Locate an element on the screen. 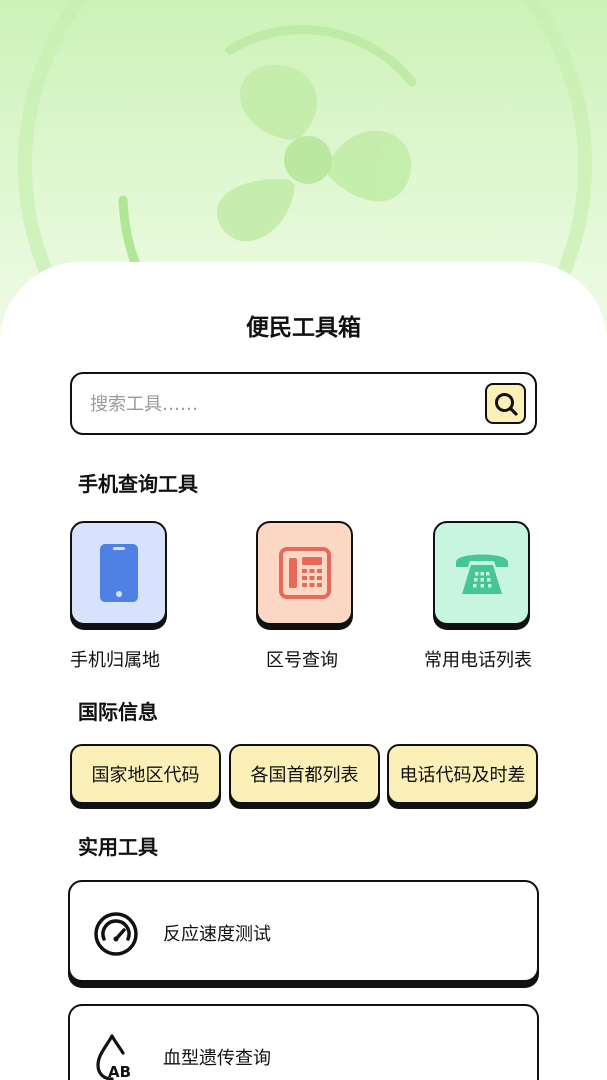 This screenshot has width=607, height=1080. svg-text: AB is located at coordinates (119, 1071).